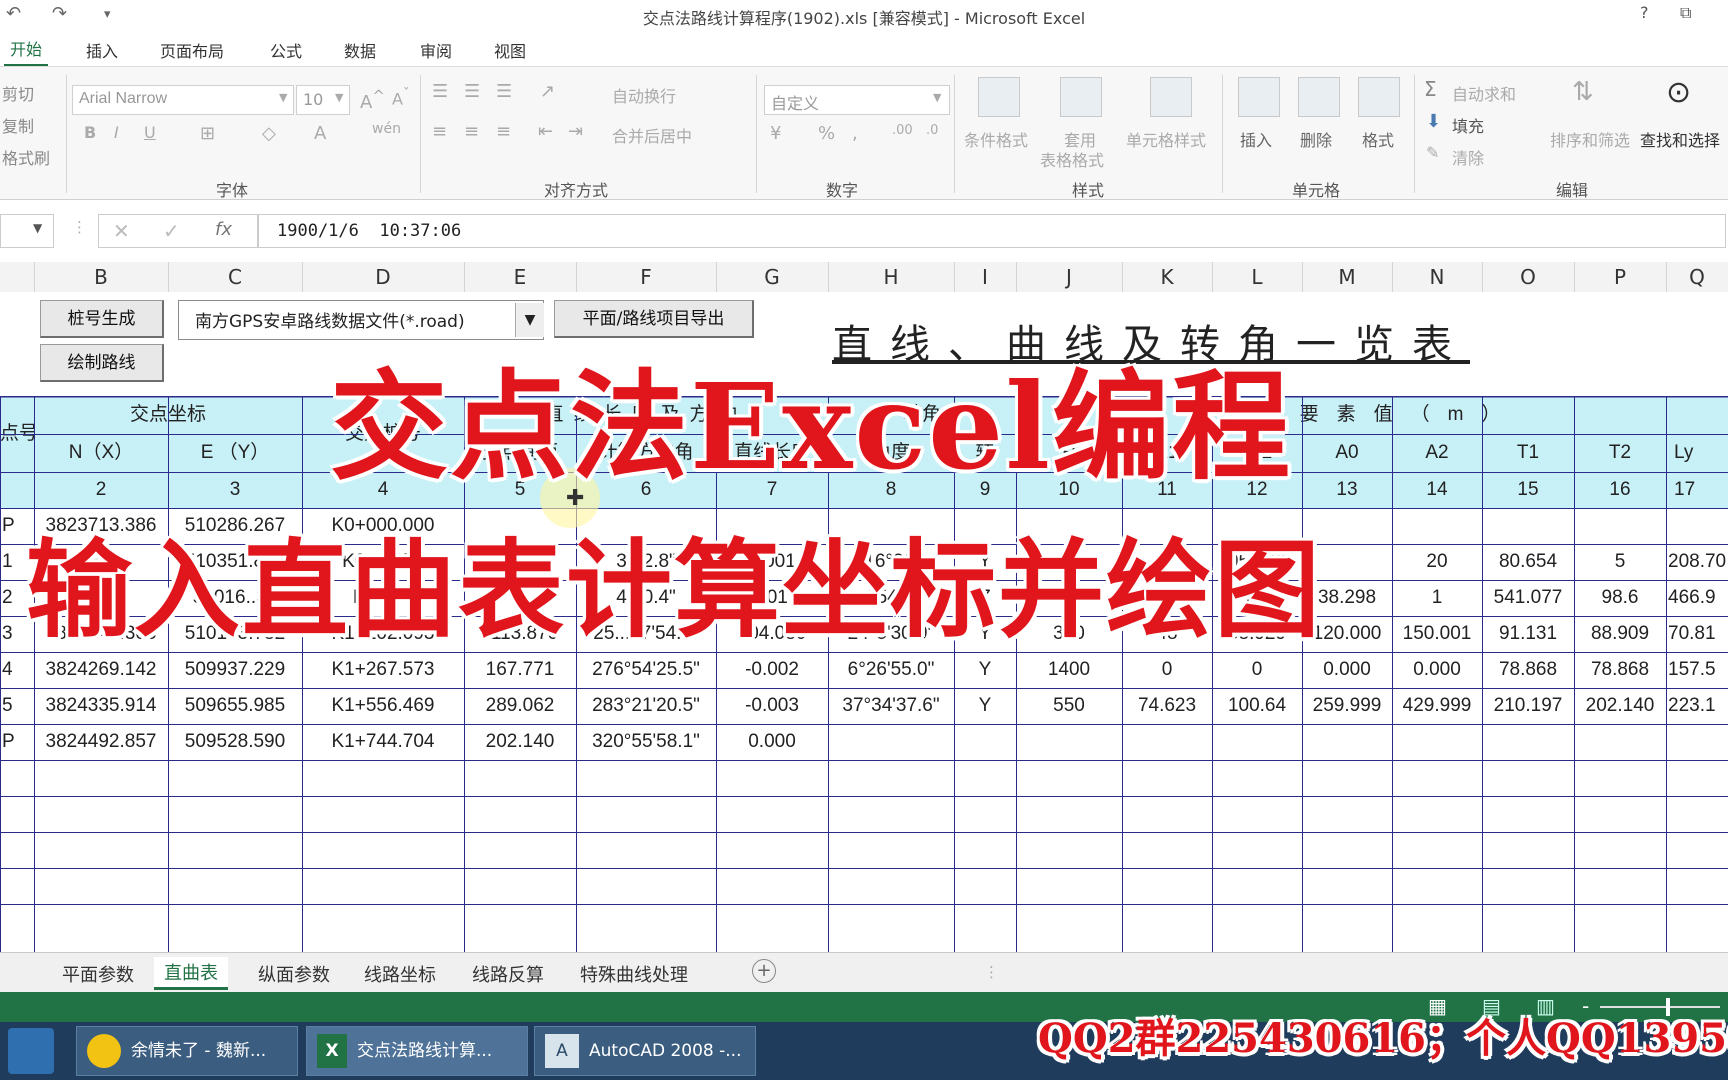  Describe the element at coordinates (171, 231) in the screenshot. I see `enter-icon: ✓` at that location.